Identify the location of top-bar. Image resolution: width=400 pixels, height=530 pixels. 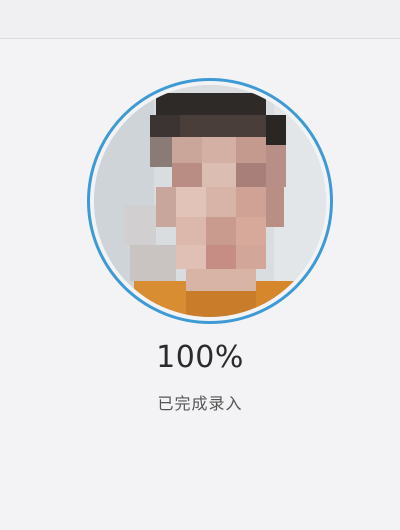
(200, 19).